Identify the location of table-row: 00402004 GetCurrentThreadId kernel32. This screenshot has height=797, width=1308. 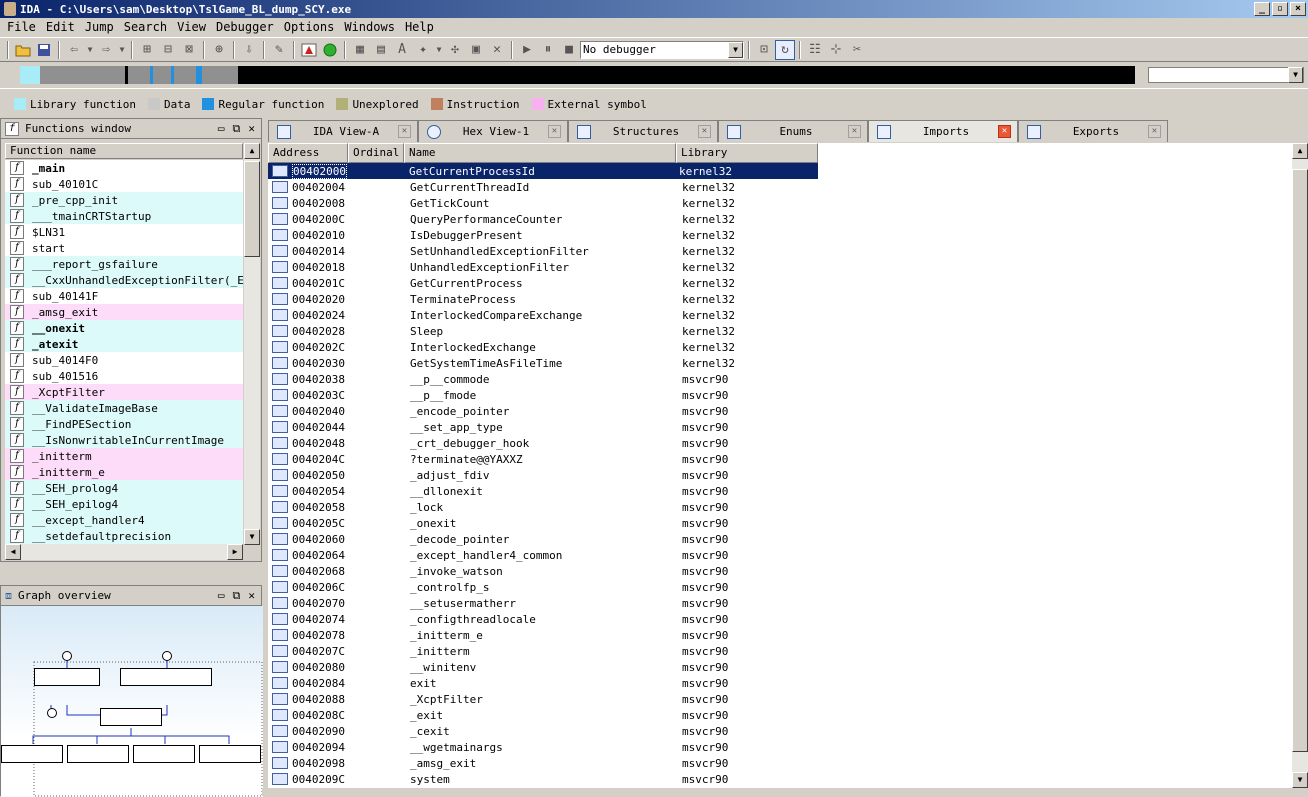
(780, 187).